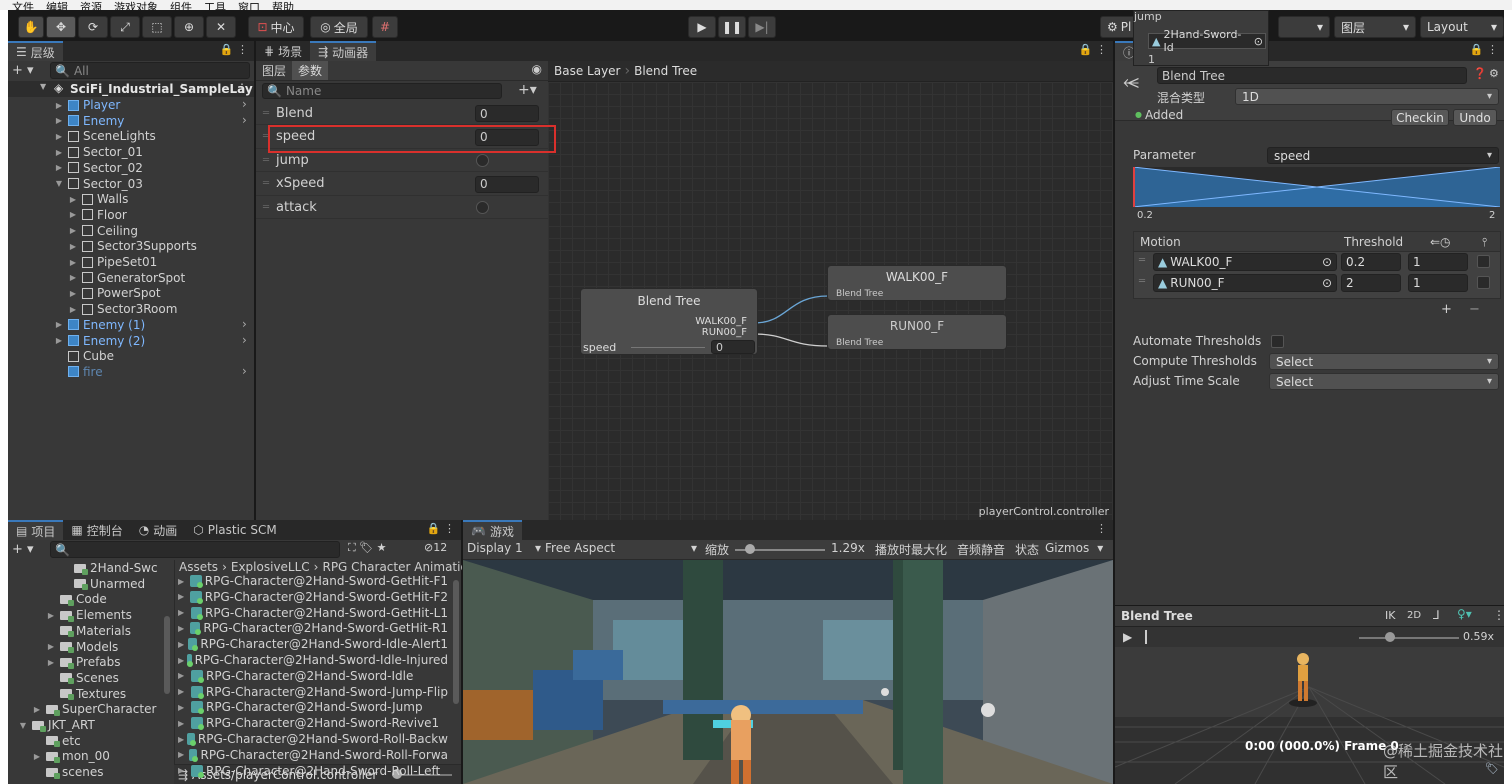 The height and width of the screenshot is (784, 1512). Describe the element at coordinates (97, 215) in the screenshot. I see `hierarchy-item: ▶ Floor` at that location.